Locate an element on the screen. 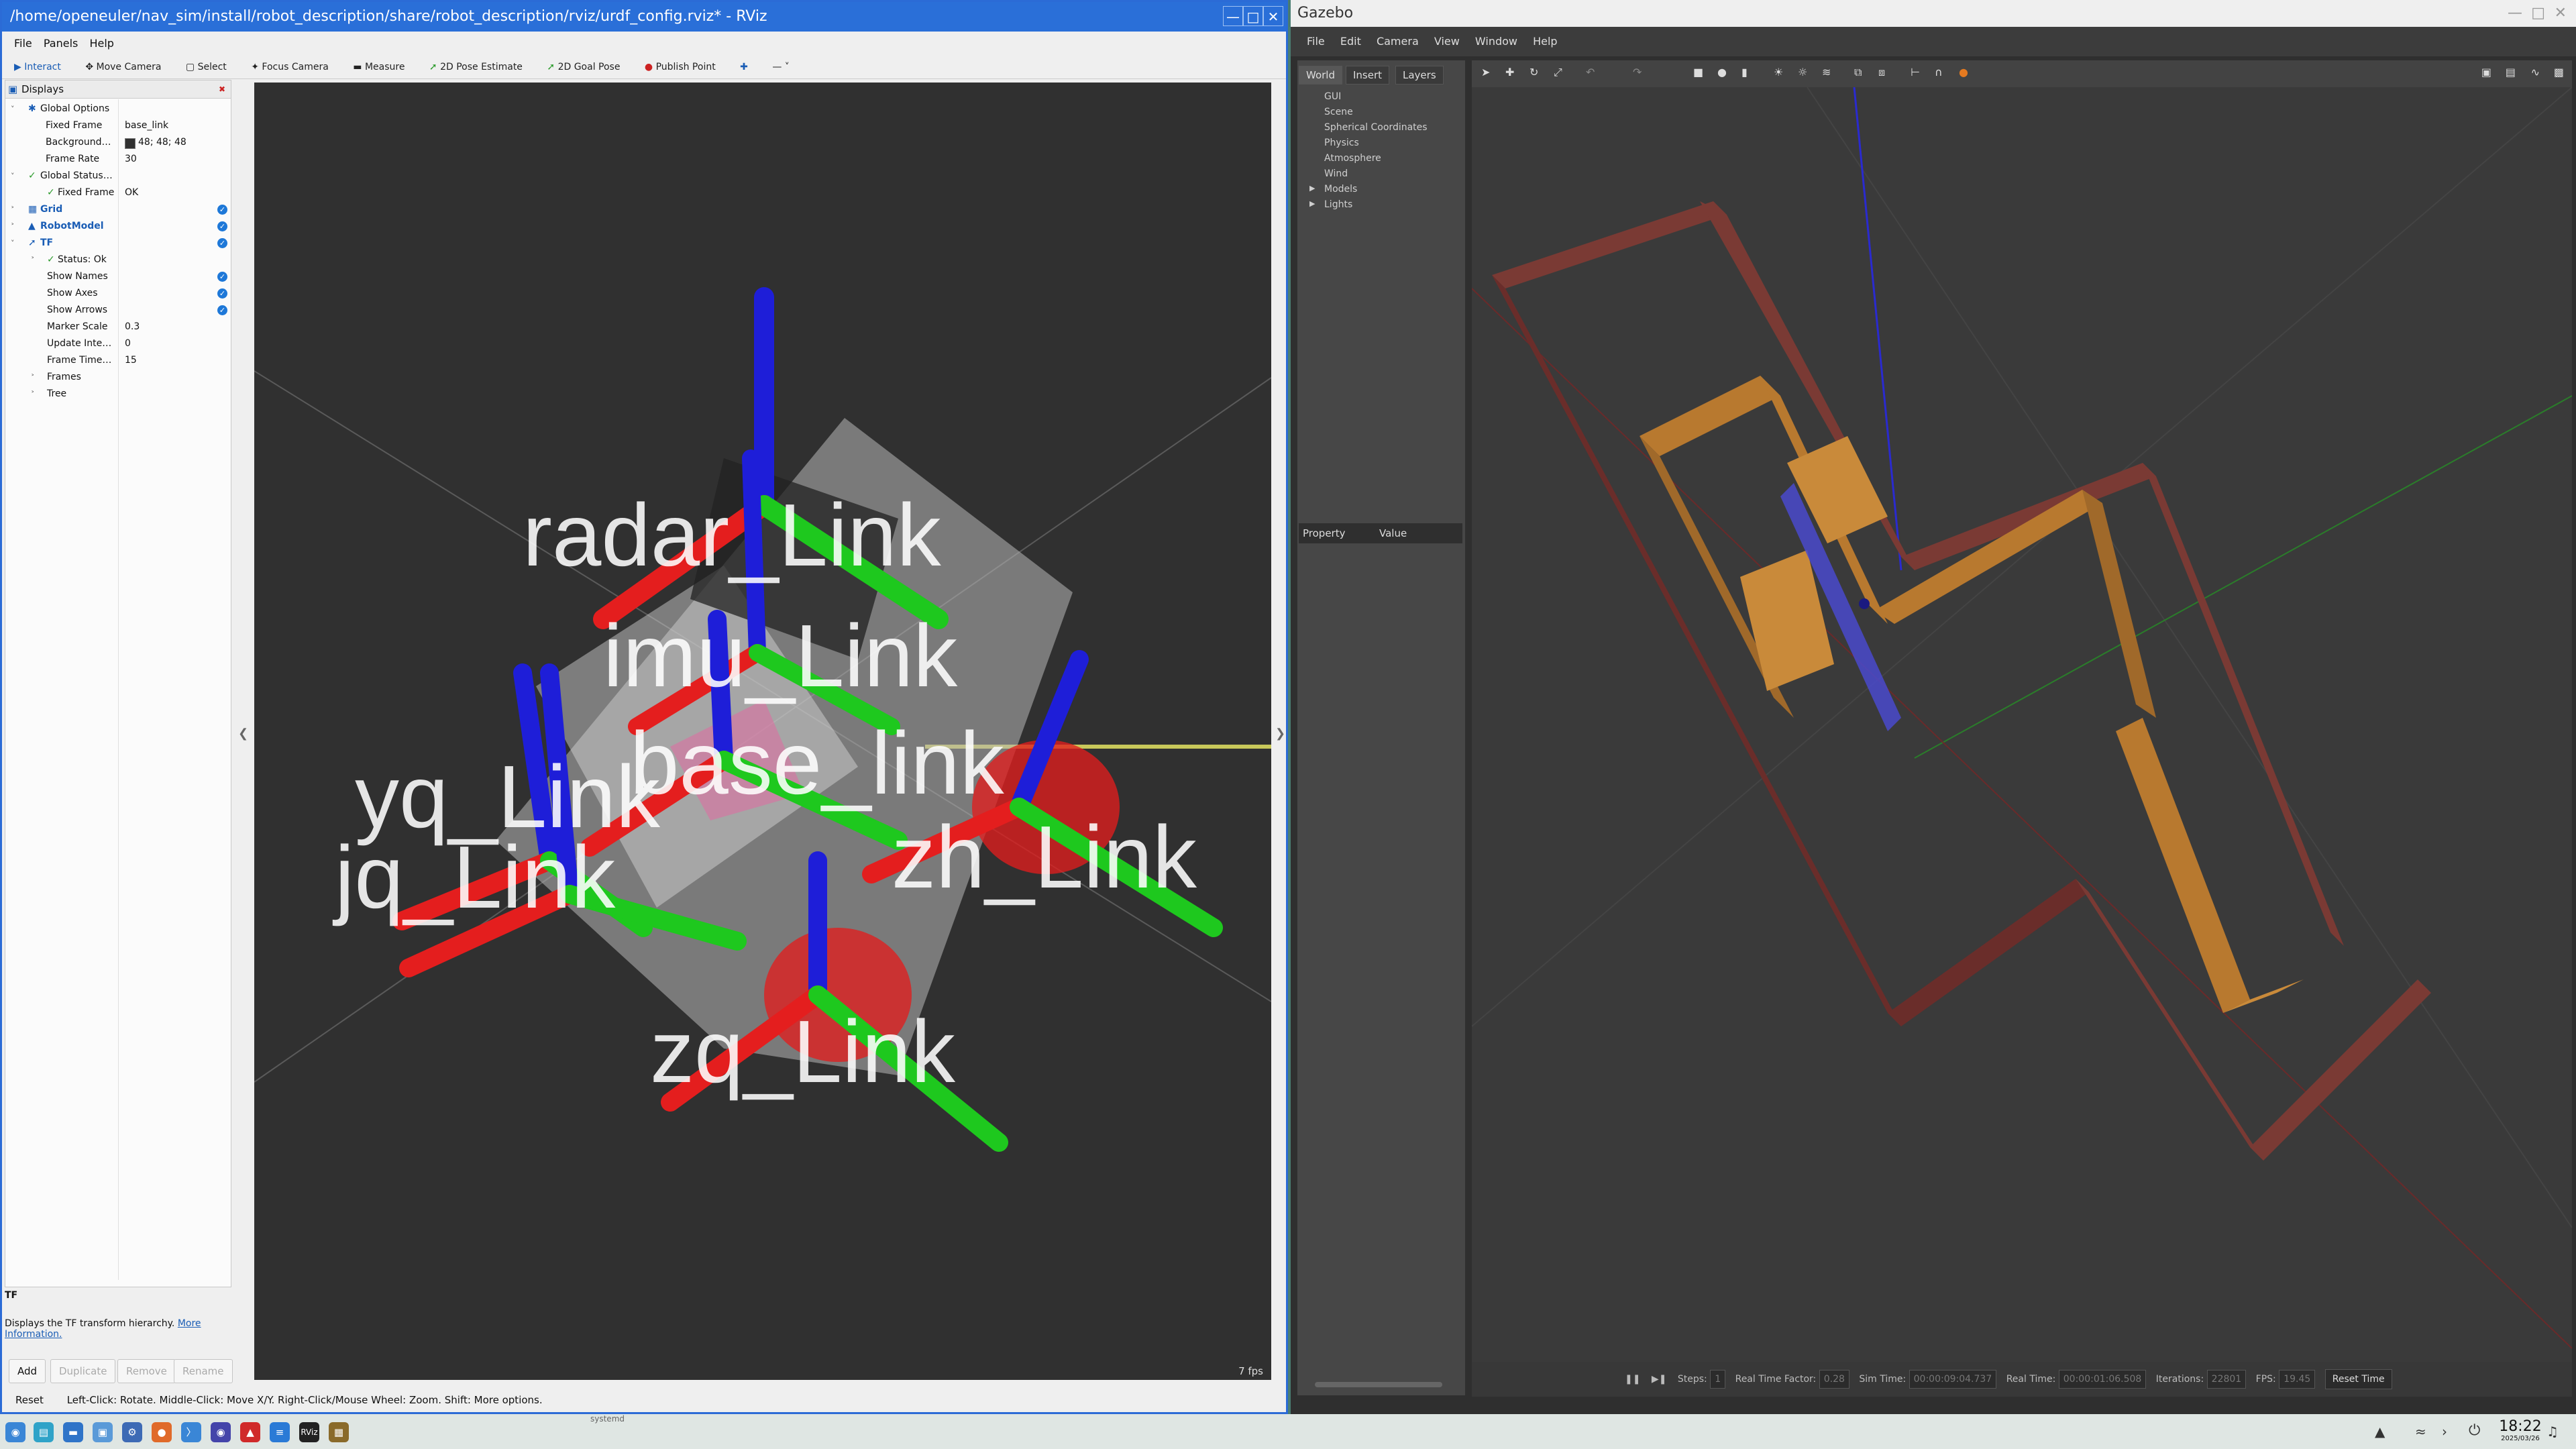 This screenshot has height=1449, width=2576. sphere-icon: ● is located at coordinates (1722, 72).